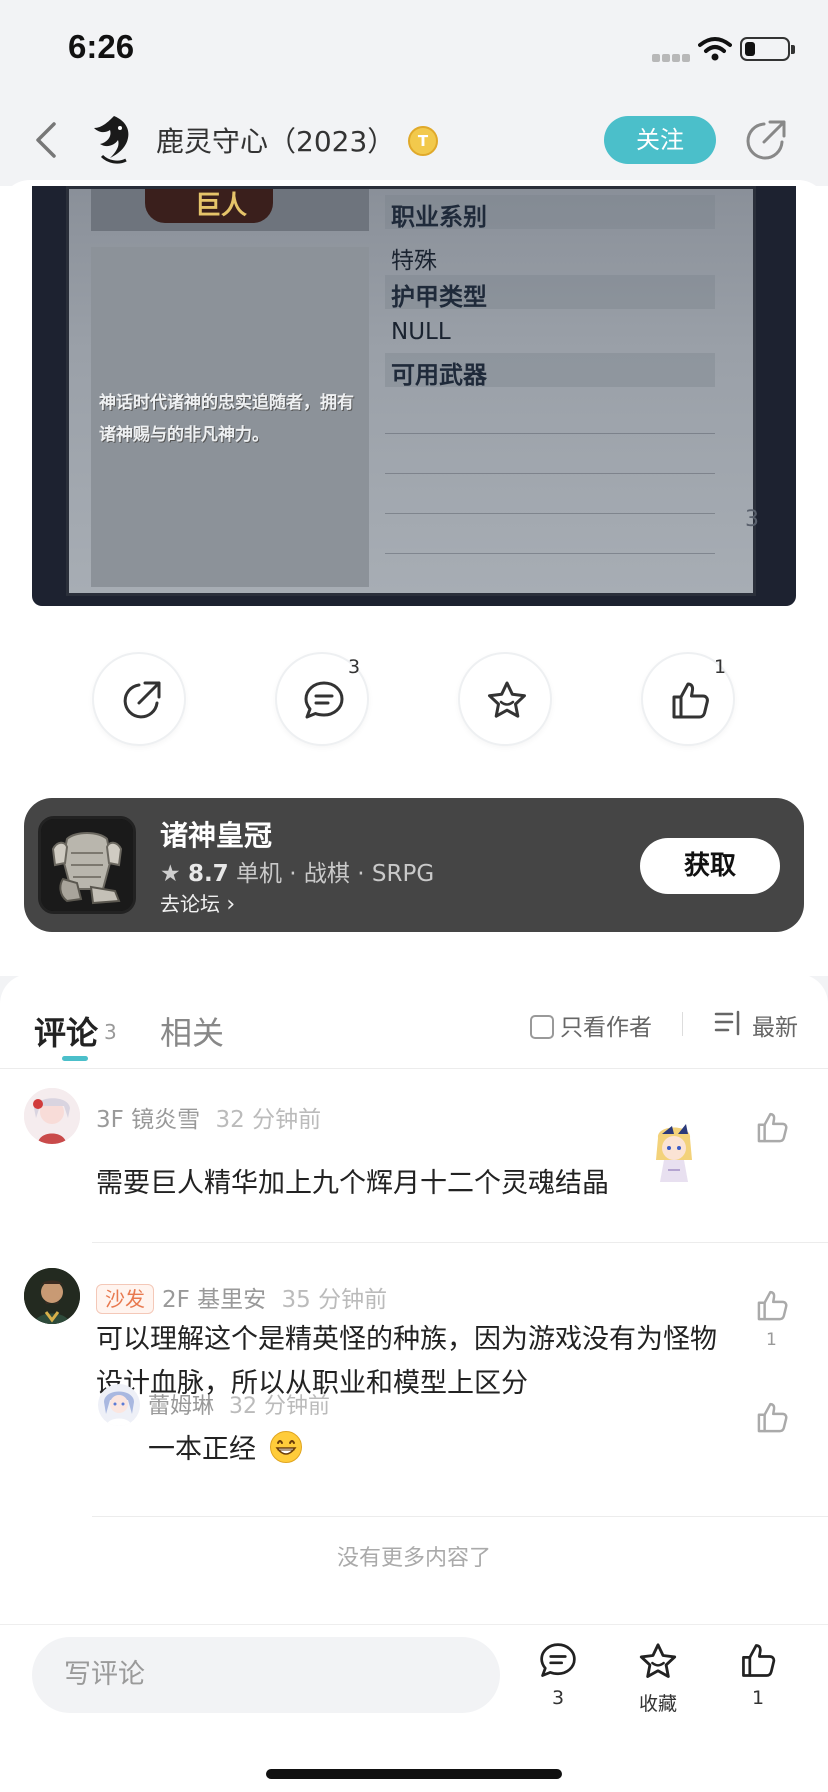 Image resolution: width=828 pixels, height=1792 pixels. I want to click on no-more-content: 没有更多内容了, so click(413, 1558).